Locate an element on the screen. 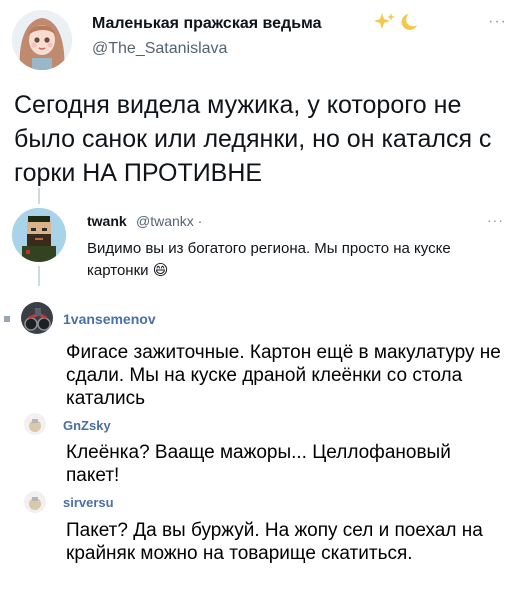  motorcycle-avatar-icon is located at coordinates (37, 318).